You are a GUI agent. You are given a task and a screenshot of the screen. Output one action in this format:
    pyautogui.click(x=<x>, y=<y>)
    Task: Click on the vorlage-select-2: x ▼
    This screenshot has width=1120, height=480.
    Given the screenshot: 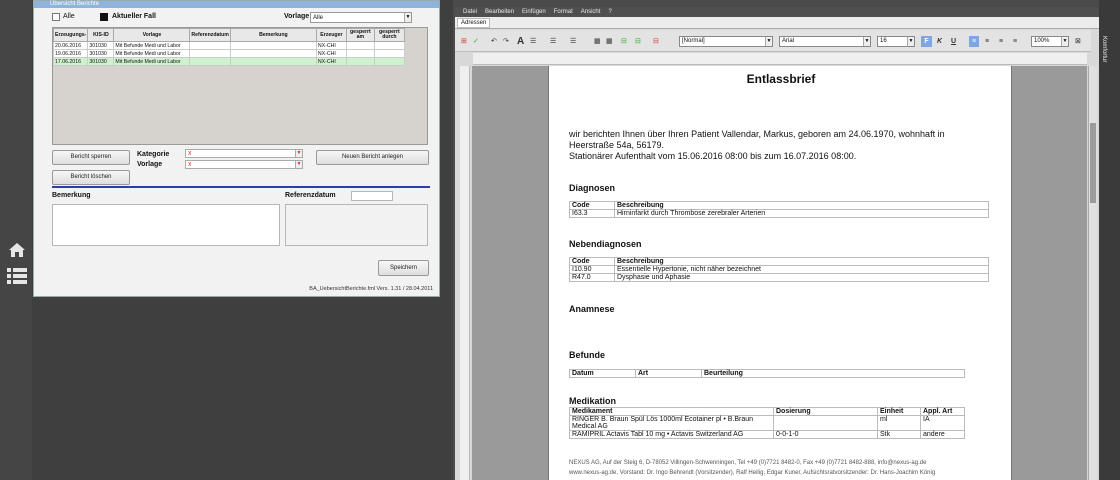 What is the action you would take?
    pyautogui.click(x=244, y=164)
    